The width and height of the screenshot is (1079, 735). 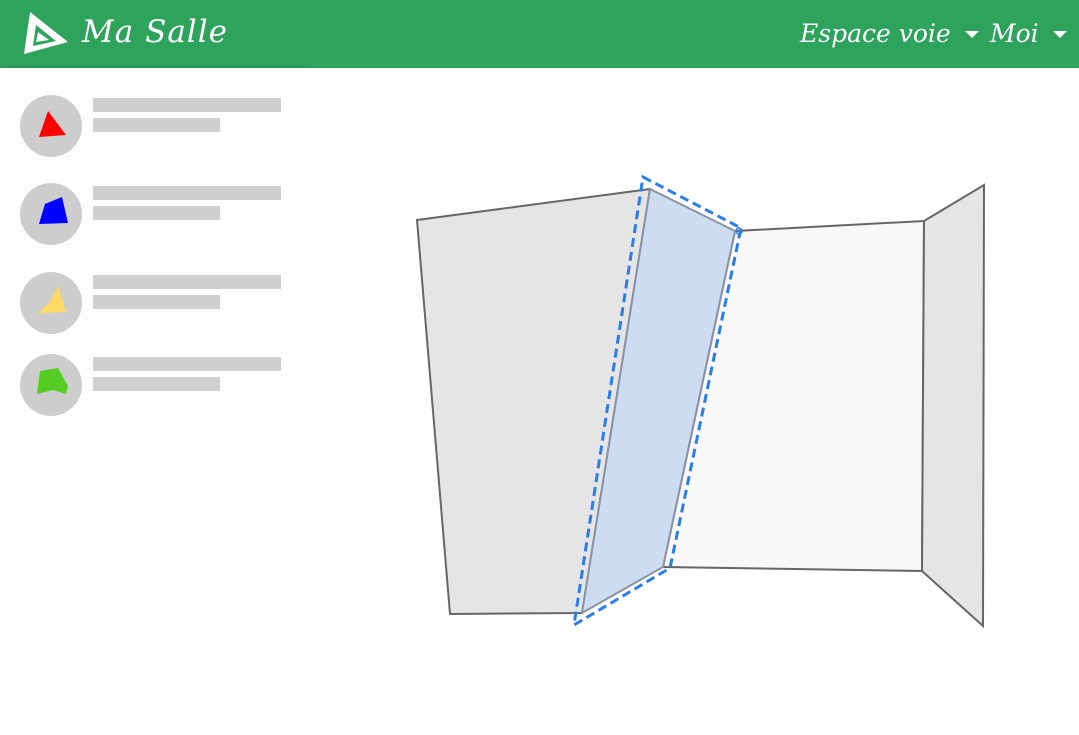 What do you see at coordinates (875, 33) in the screenshot?
I see `espace-voie-label: Espace voie` at bounding box center [875, 33].